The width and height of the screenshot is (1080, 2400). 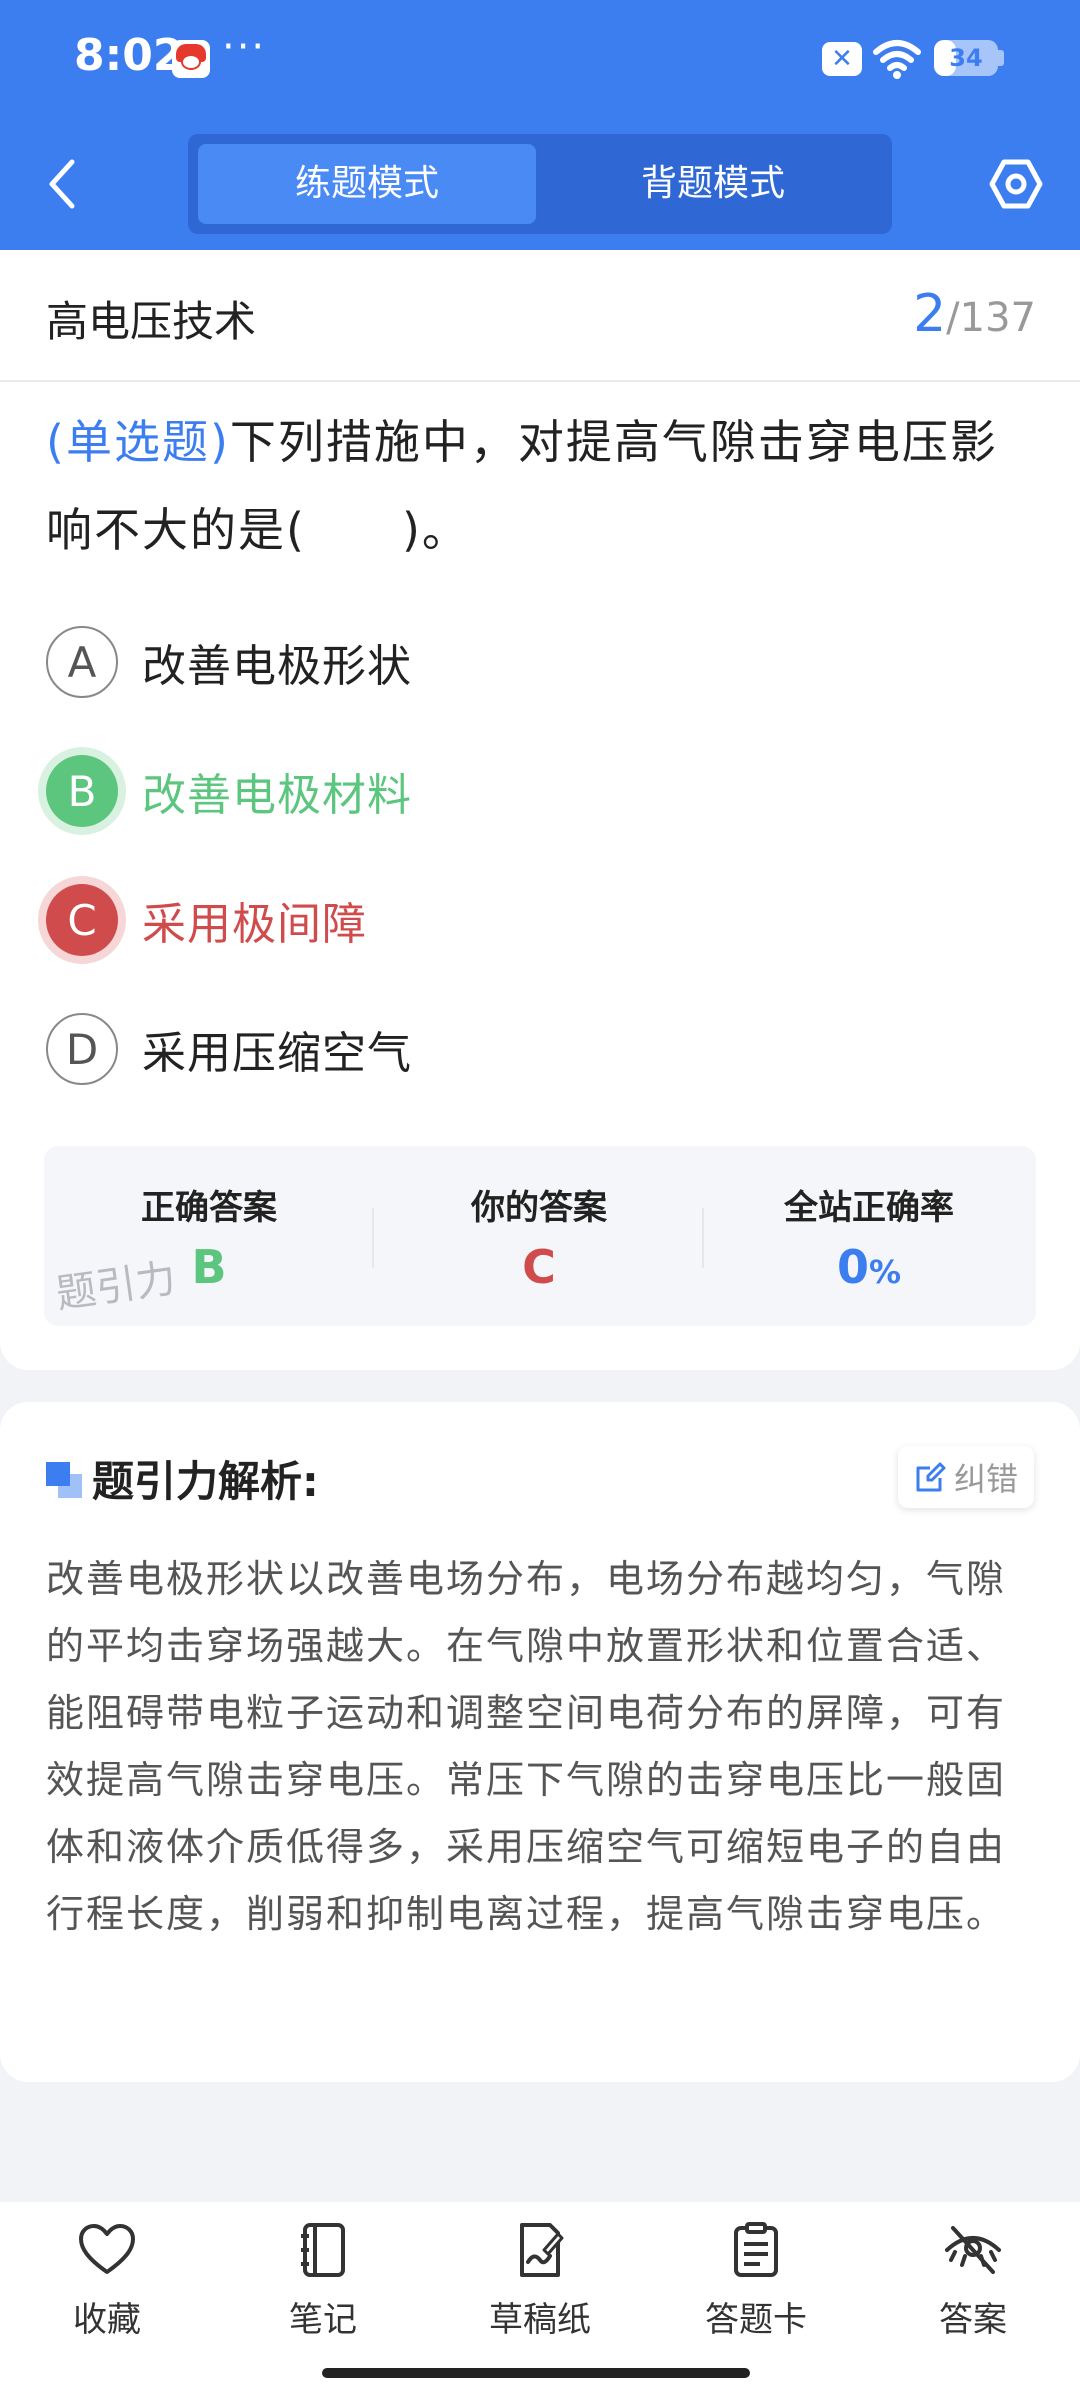 I want to click on tab-practice-mode: 练题模式, so click(x=367, y=184).